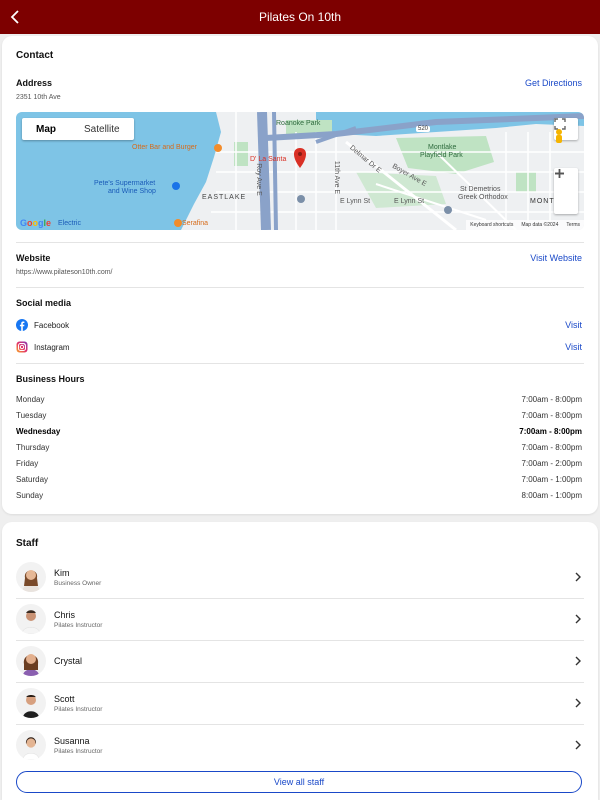  What do you see at coordinates (355, 201) in the screenshot?
I see `map-label-lynn-1: E Lynn St` at bounding box center [355, 201].